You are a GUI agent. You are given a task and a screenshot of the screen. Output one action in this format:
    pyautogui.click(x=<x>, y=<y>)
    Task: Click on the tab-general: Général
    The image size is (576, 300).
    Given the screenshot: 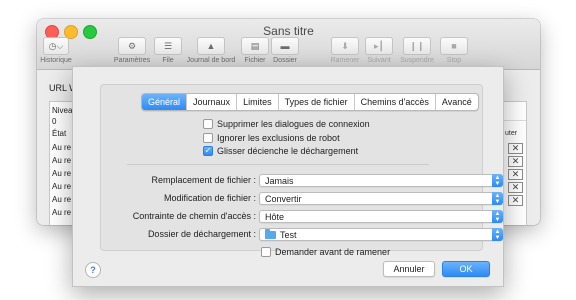 What is the action you would take?
    pyautogui.click(x=165, y=102)
    